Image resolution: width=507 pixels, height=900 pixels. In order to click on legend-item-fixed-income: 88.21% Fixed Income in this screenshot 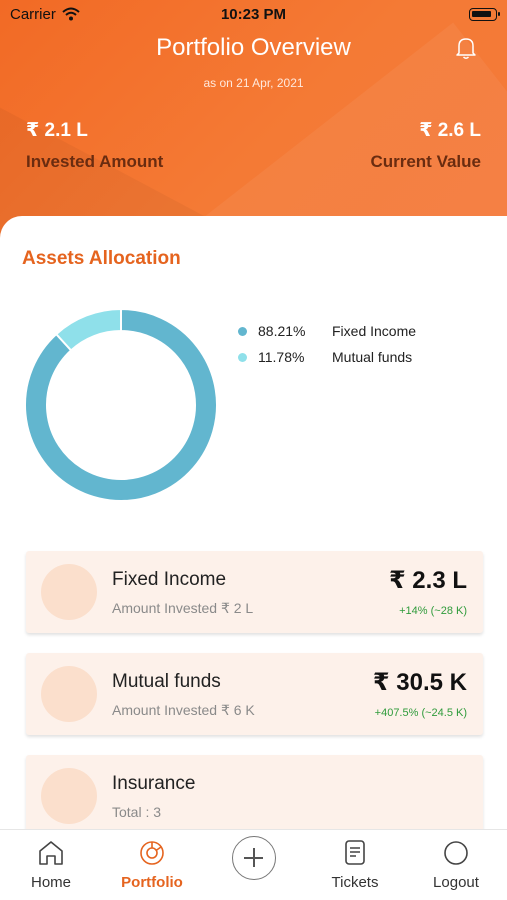, I will do `click(327, 331)`.